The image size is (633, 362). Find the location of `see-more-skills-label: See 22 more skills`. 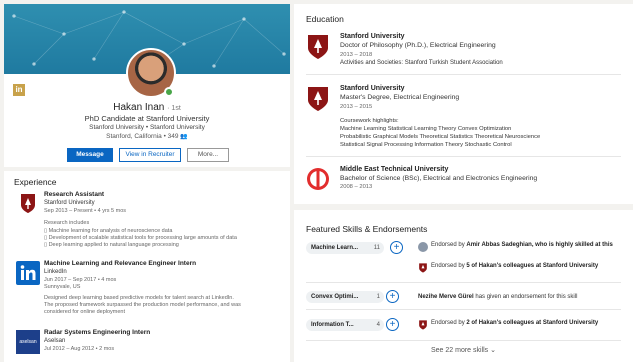

see-more-skills-label: See 22 more skills is located at coordinates (459, 350).